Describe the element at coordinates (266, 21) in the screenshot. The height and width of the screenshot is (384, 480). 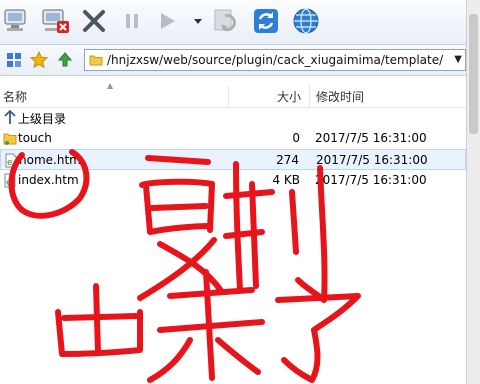
I see `refresh-icon` at that location.